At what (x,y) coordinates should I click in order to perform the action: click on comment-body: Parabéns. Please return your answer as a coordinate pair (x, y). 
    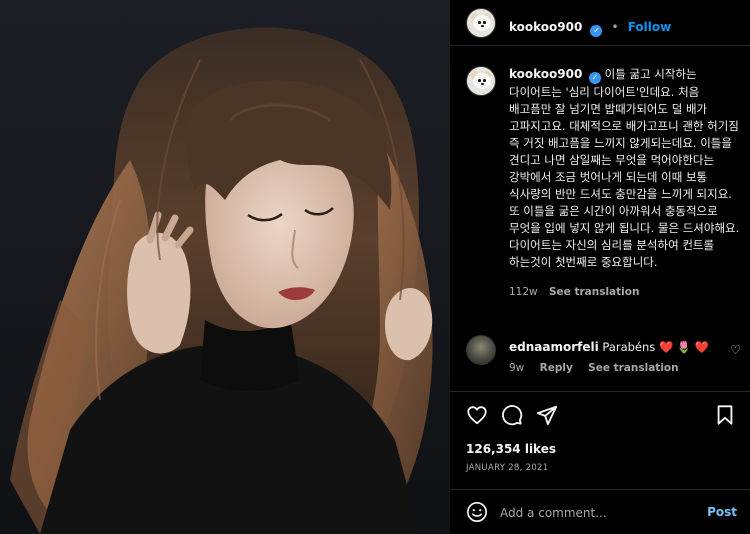
    Looking at the image, I should click on (629, 347).